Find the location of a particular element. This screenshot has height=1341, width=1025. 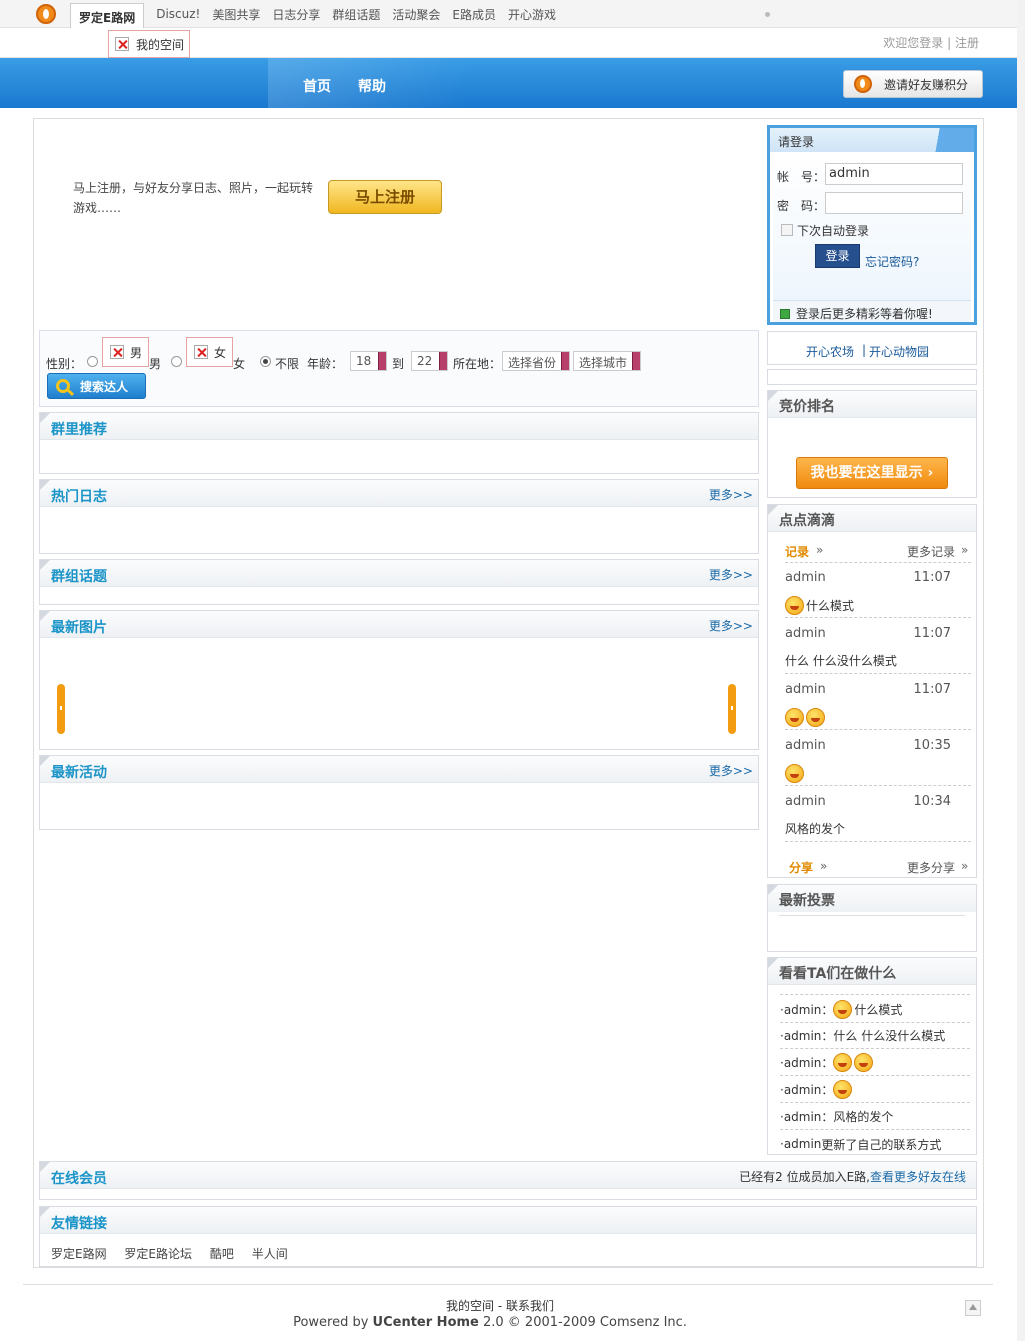

account-input: admin is located at coordinates (894, 174).